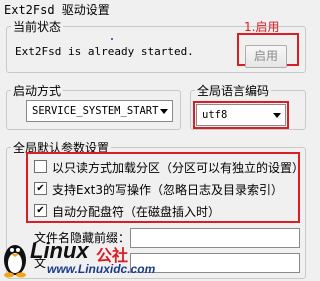 The height and width of the screenshot is (281, 320). I want to click on window-title: Ext2Fsd 驱动设置, so click(57, 10).